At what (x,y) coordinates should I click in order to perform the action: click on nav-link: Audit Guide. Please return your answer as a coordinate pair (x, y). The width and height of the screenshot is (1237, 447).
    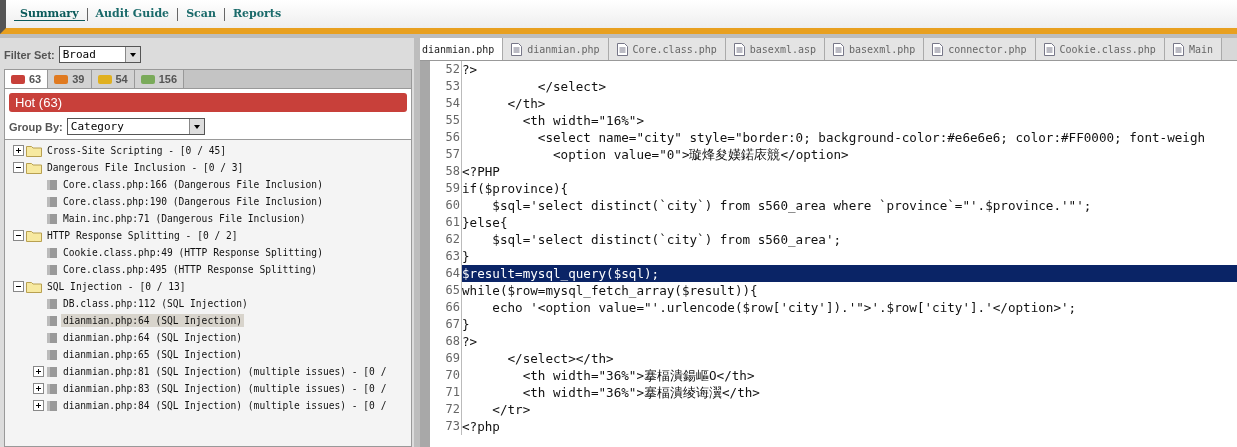
    Looking at the image, I should click on (132, 14).